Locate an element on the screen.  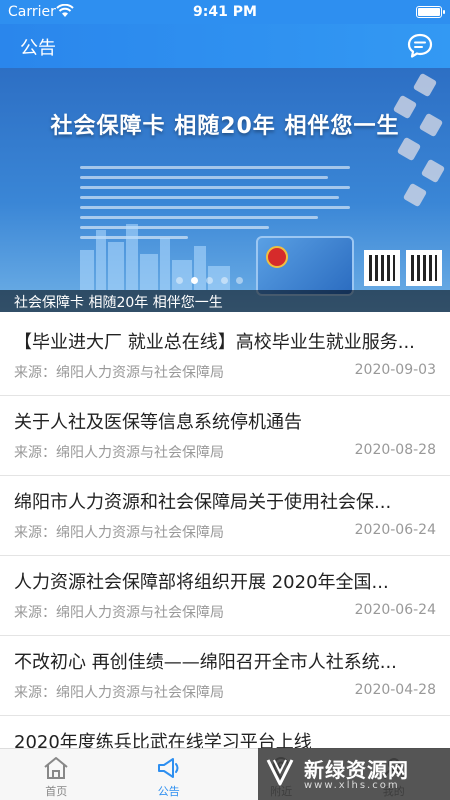
news-date: 2020-09-03 is located at coordinates (395, 370).